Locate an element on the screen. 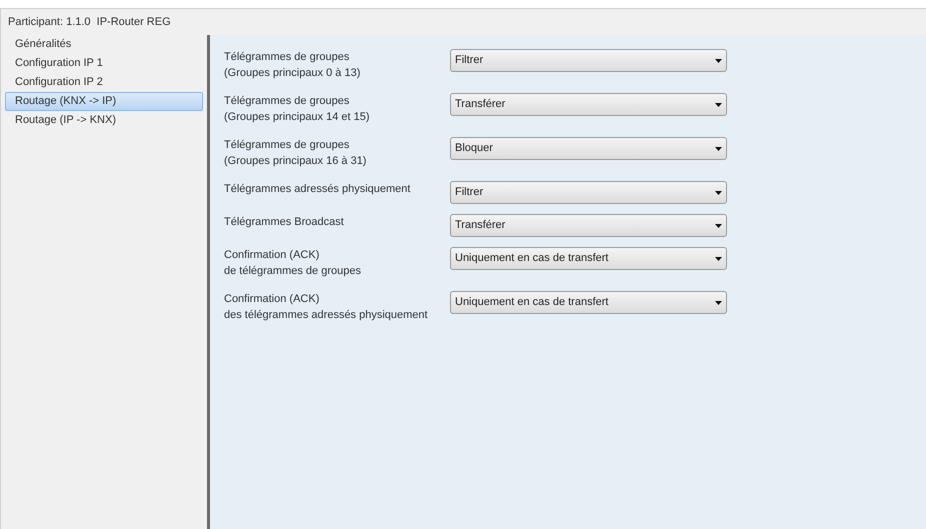  parameter-label: Télégrammes de groupes (Groupes principaux 16 à 31) is located at coordinates (296, 153).